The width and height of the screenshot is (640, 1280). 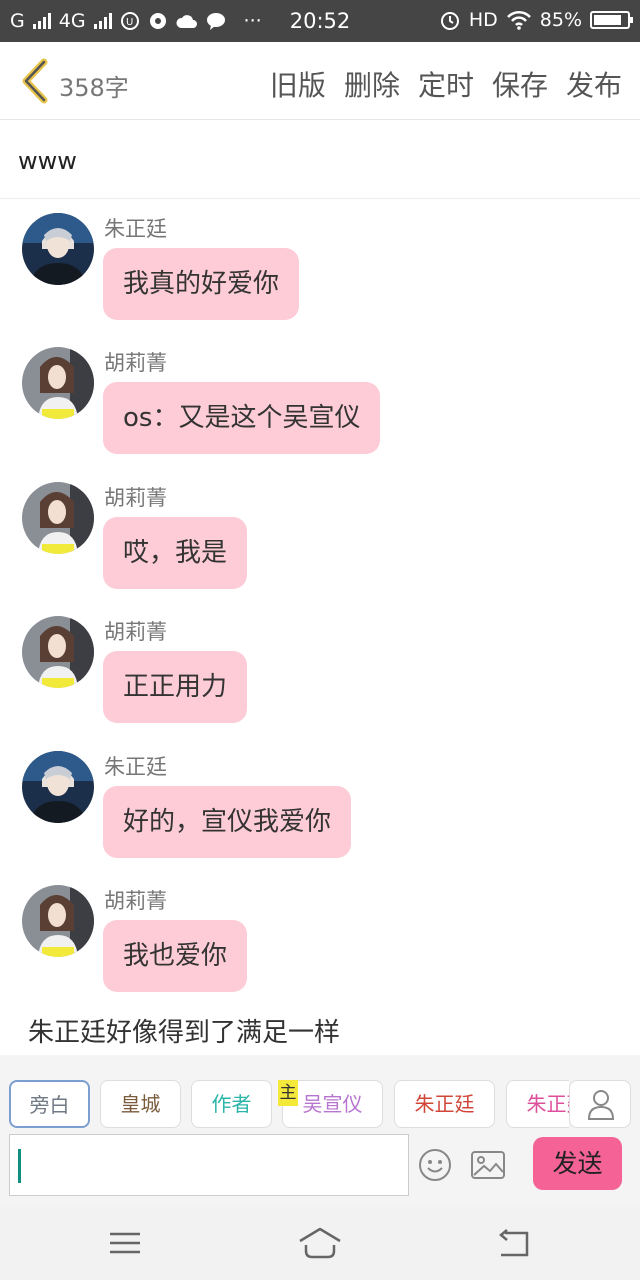 What do you see at coordinates (488, 1165) in the screenshot?
I see `image-icon` at bounding box center [488, 1165].